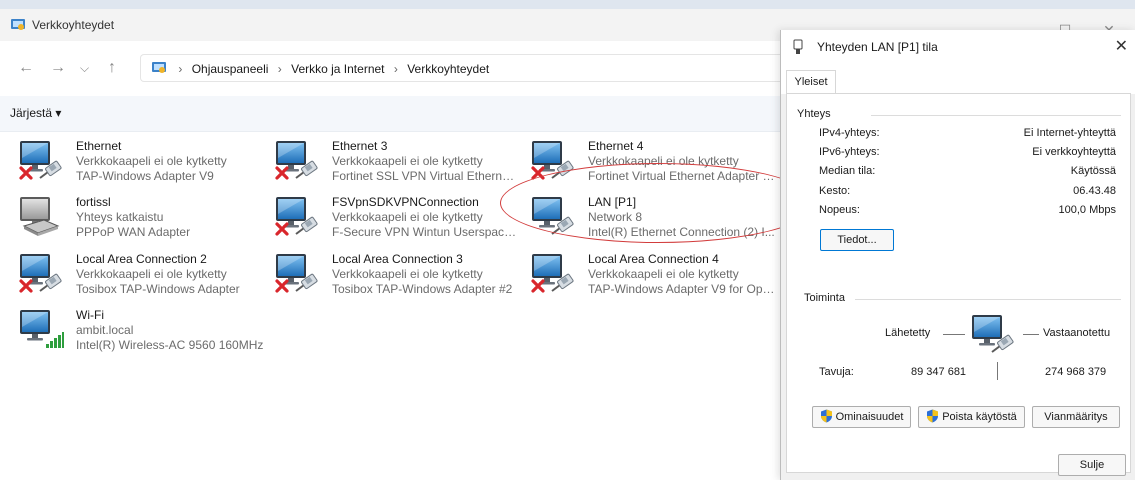  Describe the element at coordinates (41, 215) in the screenshot. I see `dialup-icon` at that location.